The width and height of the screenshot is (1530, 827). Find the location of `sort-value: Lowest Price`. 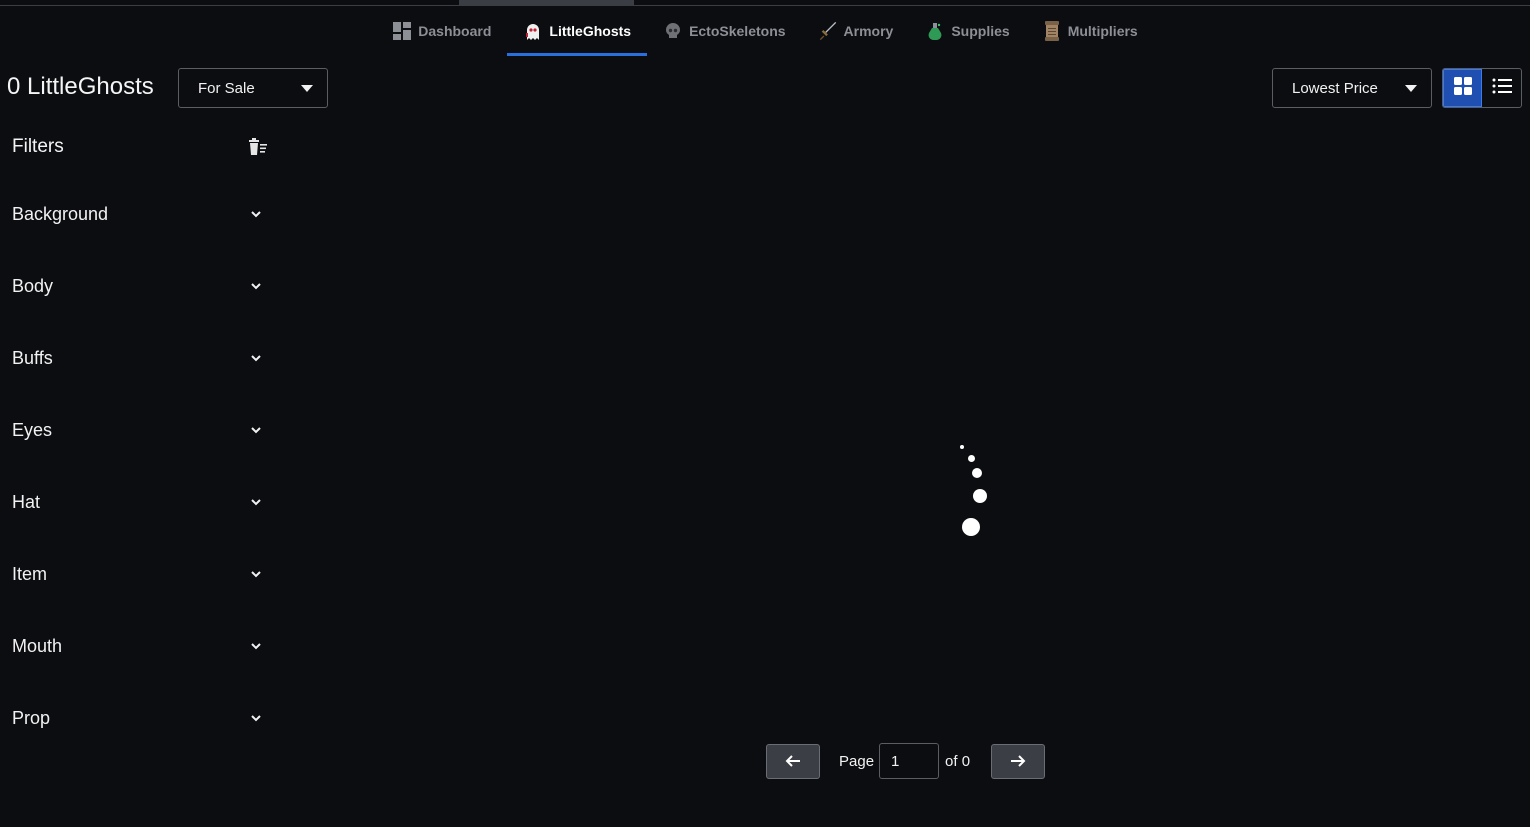

sort-value: Lowest Price is located at coordinates (1335, 88).